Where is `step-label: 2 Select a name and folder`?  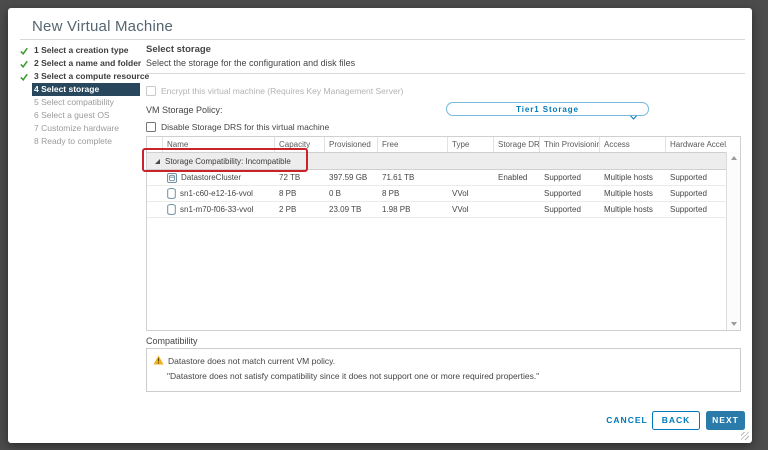 step-label: 2 Select a name and folder is located at coordinates (88, 63).